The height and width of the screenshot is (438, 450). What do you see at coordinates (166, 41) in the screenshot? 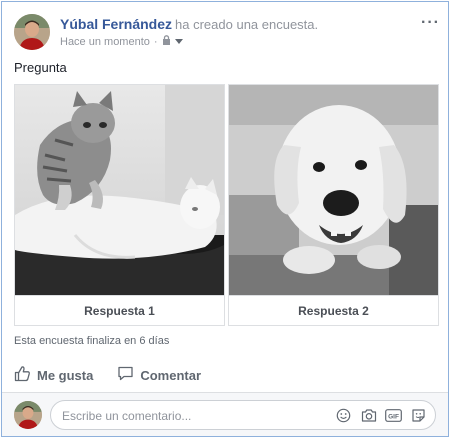
I see `lock-icon` at bounding box center [166, 41].